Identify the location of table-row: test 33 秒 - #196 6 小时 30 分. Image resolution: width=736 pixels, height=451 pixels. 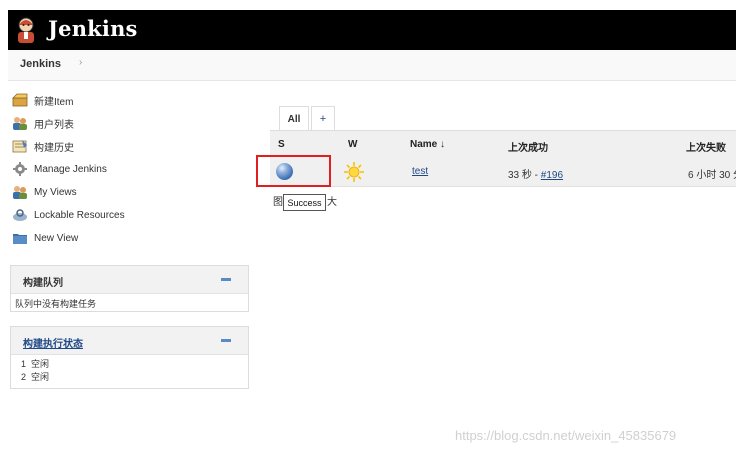
(503, 171).